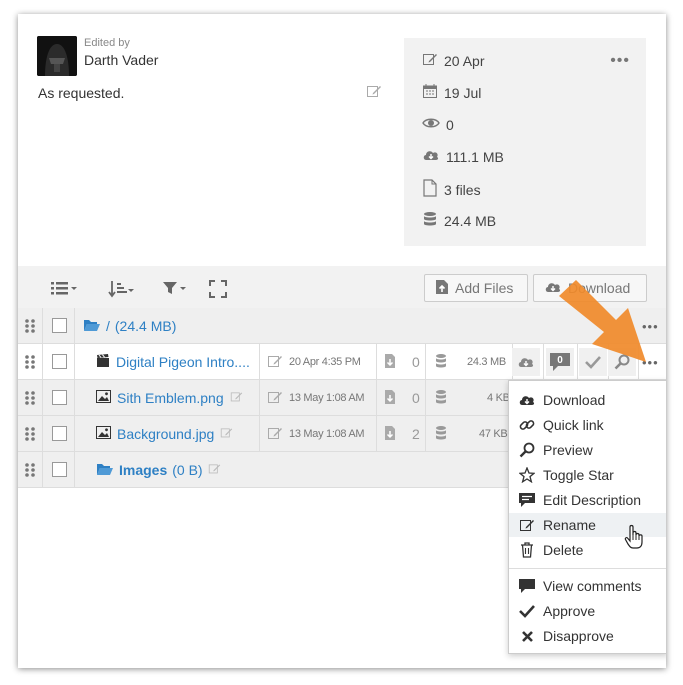 Image resolution: width=683 pixels, height=685 pixels. I want to click on root-folder: / (24.4 MB), so click(129, 326).